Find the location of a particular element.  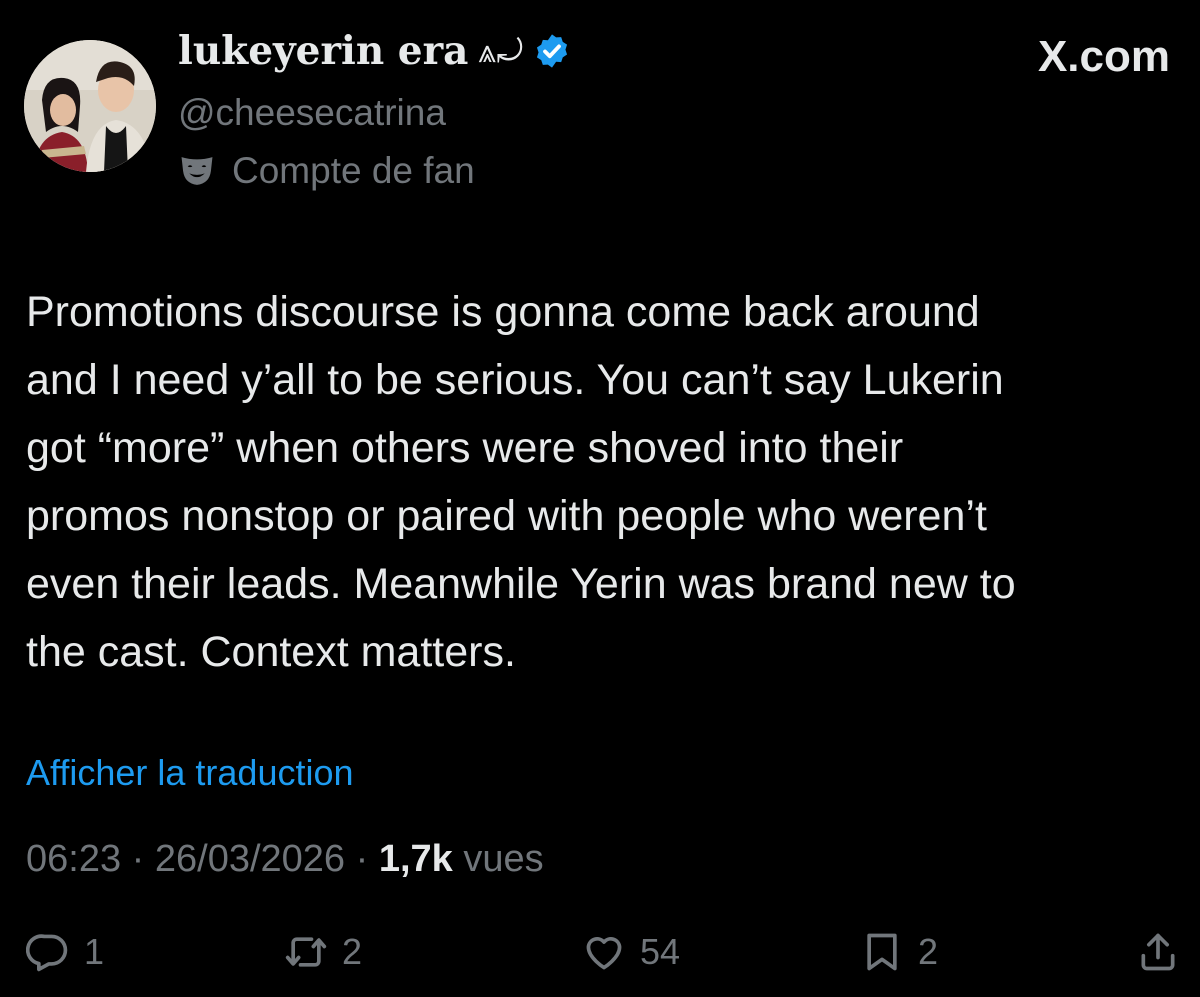

reply-icon is located at coordinates (47, 953).